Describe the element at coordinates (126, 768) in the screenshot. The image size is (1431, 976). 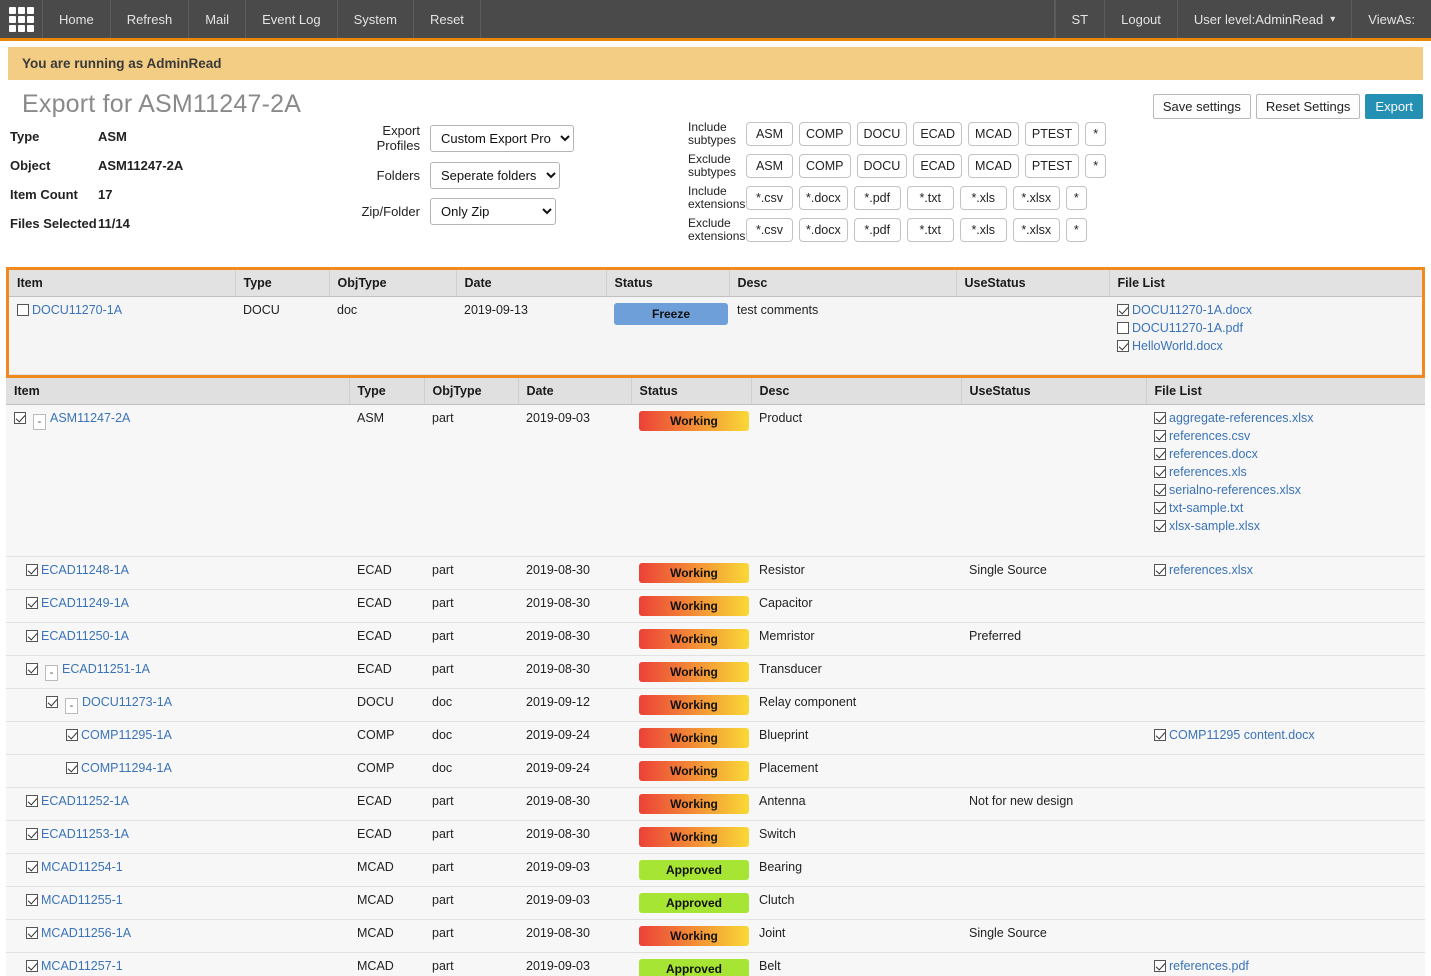
I see `main-item-link-7: COMP11294-1A` at that location.